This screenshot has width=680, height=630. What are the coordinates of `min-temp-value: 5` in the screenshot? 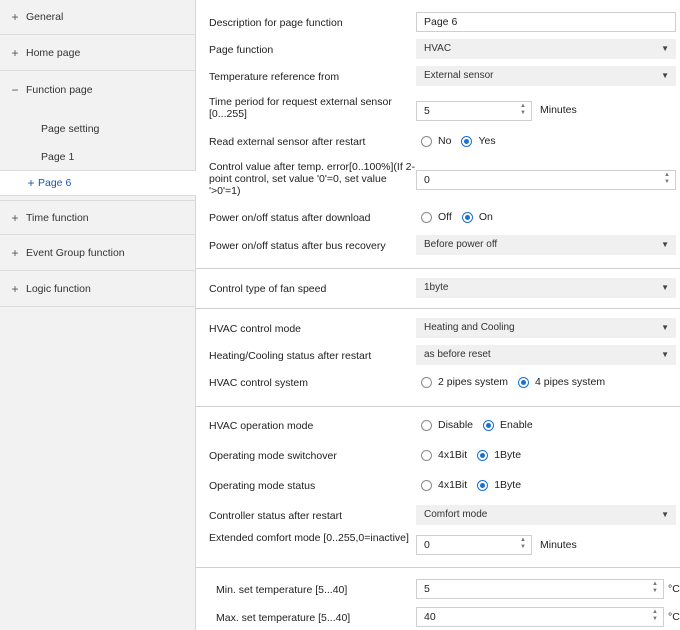 It's located at (427, 589).